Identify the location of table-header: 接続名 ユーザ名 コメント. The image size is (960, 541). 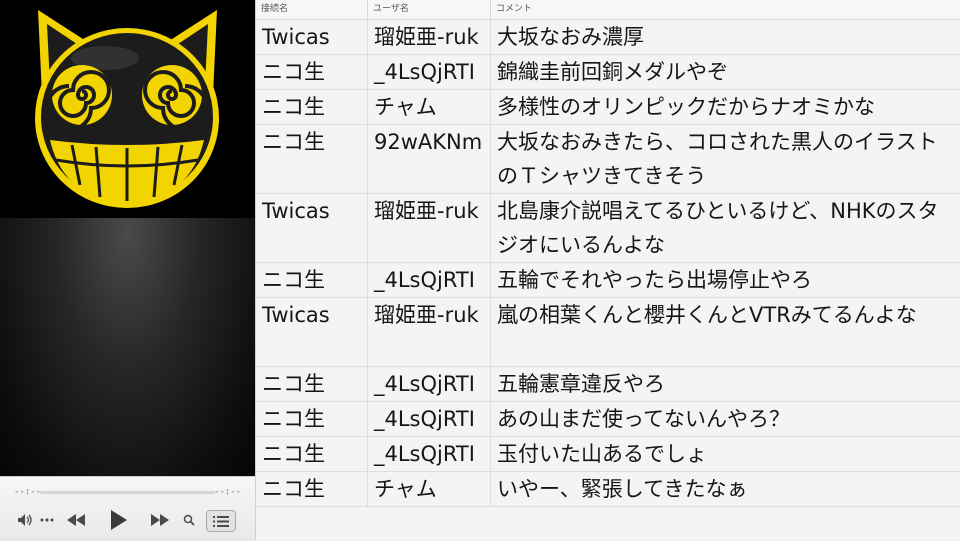
(608, 10).